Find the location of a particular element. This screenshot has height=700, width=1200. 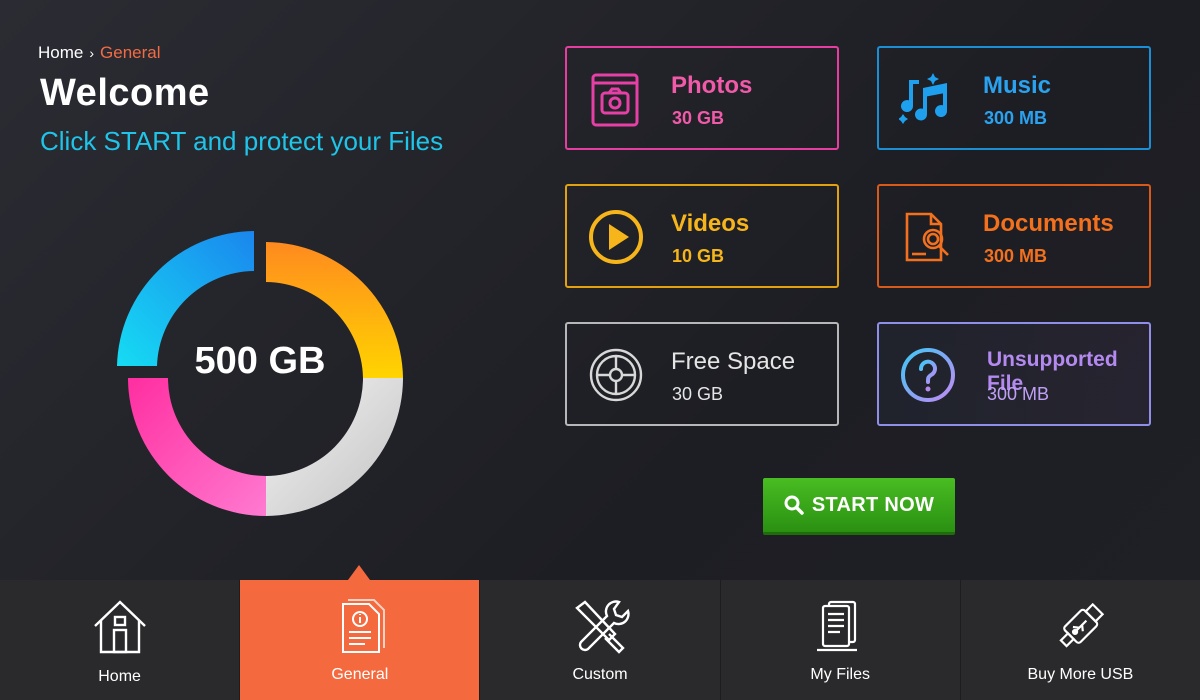

search-icon is located at coordinates (794, 505).